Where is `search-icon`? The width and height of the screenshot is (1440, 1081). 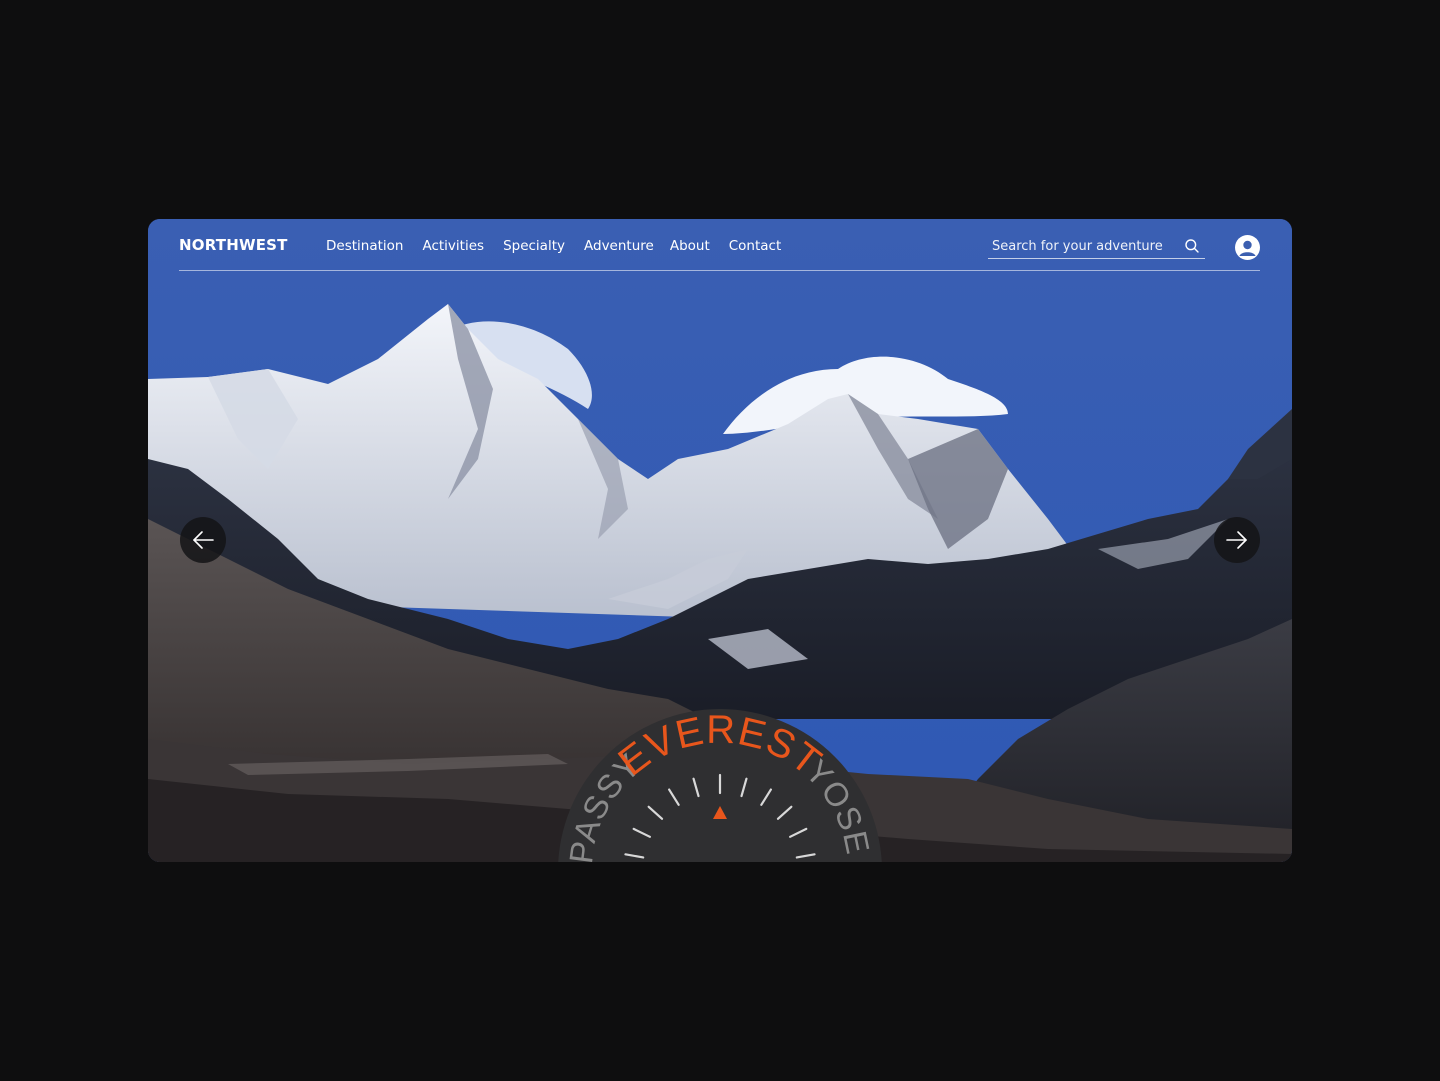 search-icon is located at coordinates (1192, 246).